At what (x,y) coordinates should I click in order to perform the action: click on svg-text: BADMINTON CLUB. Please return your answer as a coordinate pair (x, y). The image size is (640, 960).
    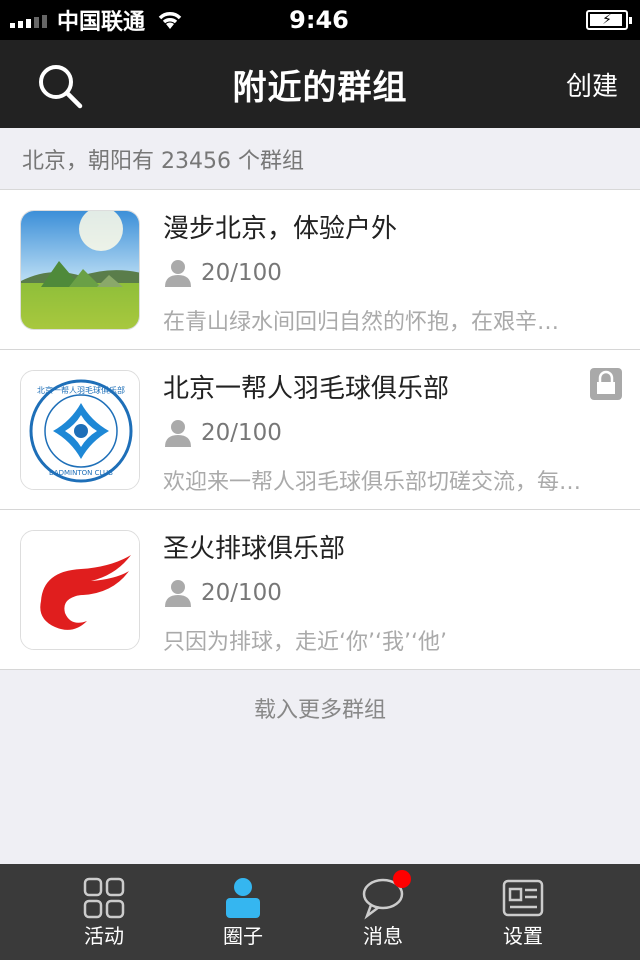
    Looking at the image, I should click on (81, 473).